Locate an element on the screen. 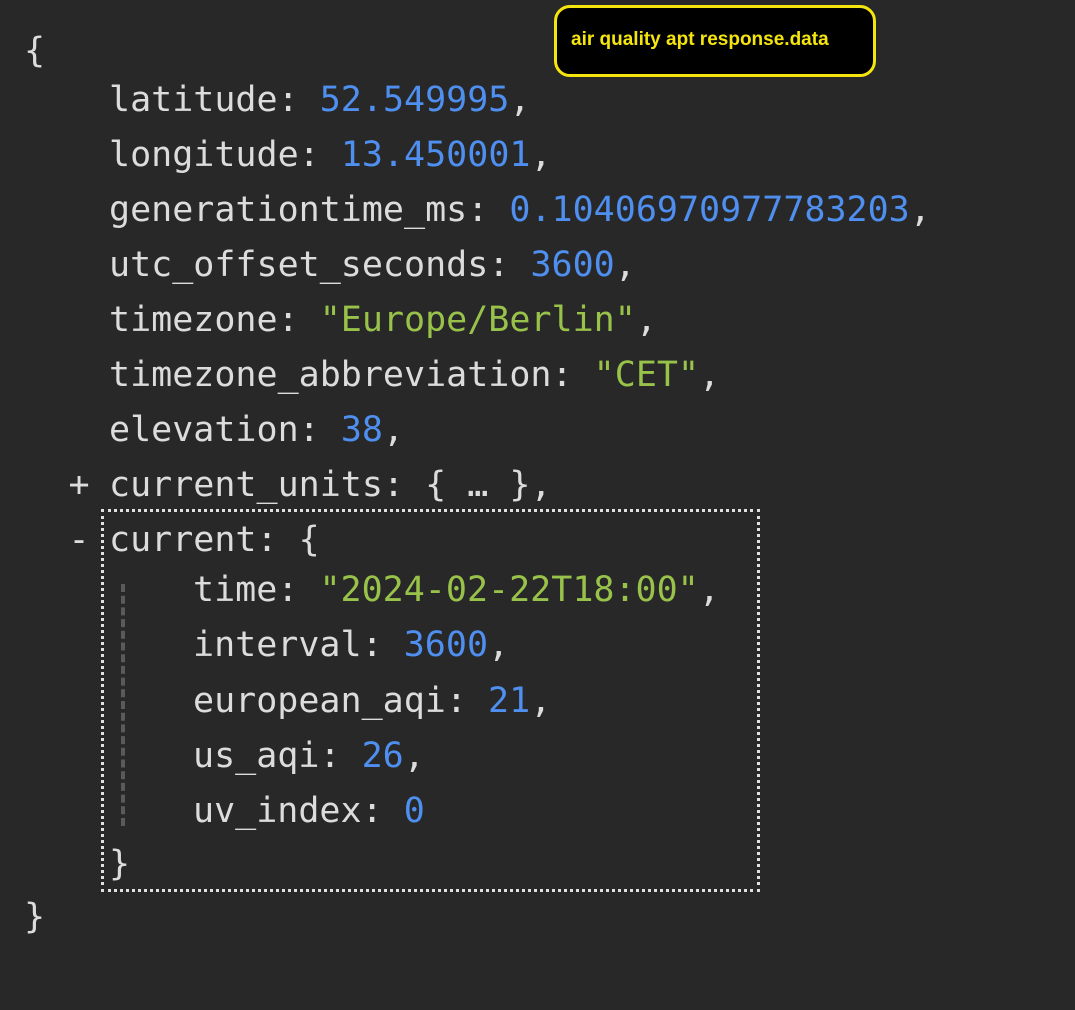 The width and height of the screenshot is (1075, 1010). nested-field-row: european_aqi: 21, is located at coordinates (372, 701).